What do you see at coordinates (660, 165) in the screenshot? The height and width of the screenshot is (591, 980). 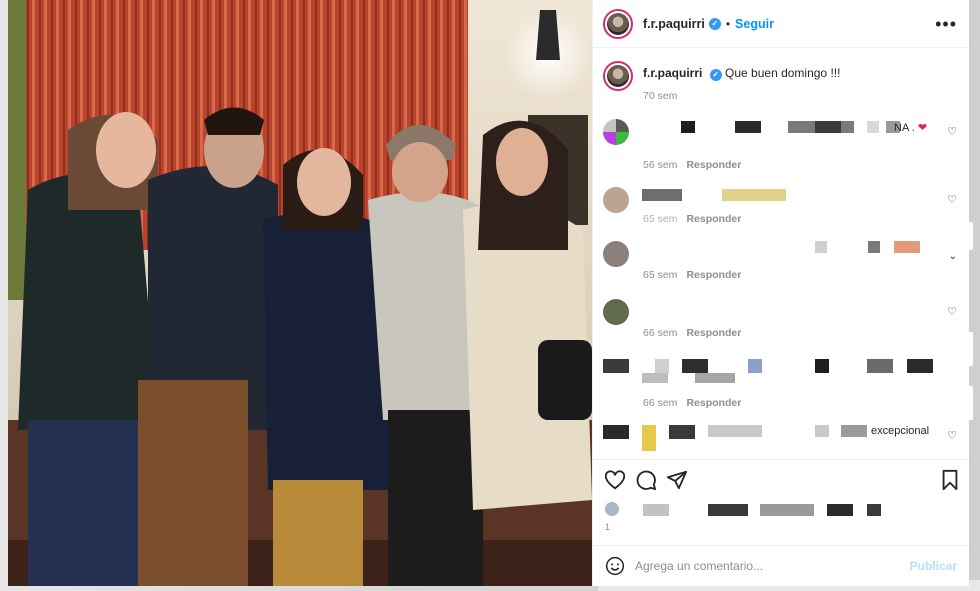 I see `comment-timestamp: 56 sem` at bounding box center [660, 165].